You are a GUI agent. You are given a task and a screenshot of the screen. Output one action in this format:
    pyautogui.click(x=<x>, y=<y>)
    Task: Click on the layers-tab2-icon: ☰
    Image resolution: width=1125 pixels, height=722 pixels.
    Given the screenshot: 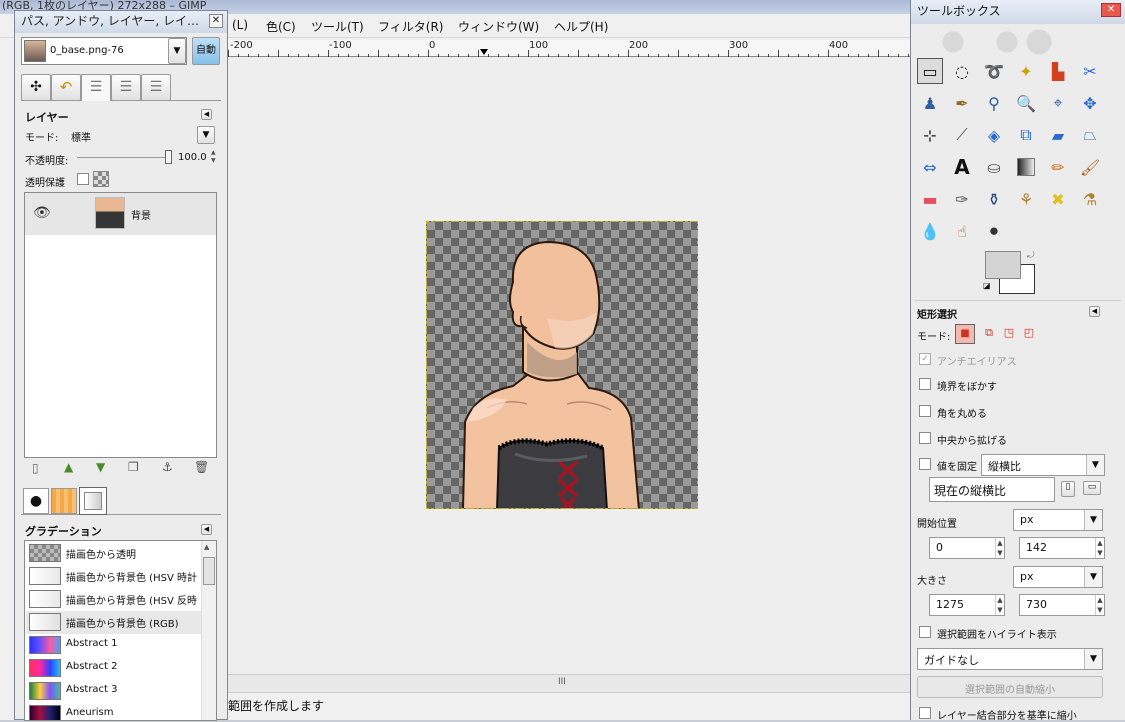 What is the action you would take?
    pyautogui.click(x=156, y=87)
    